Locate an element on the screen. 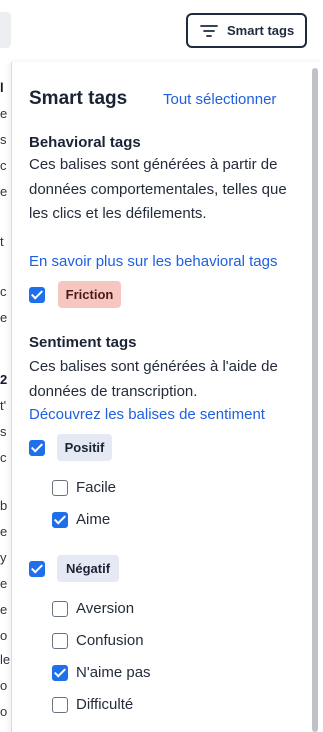  negative-tag-badge: Négatif is located at coordinates (88, 568).